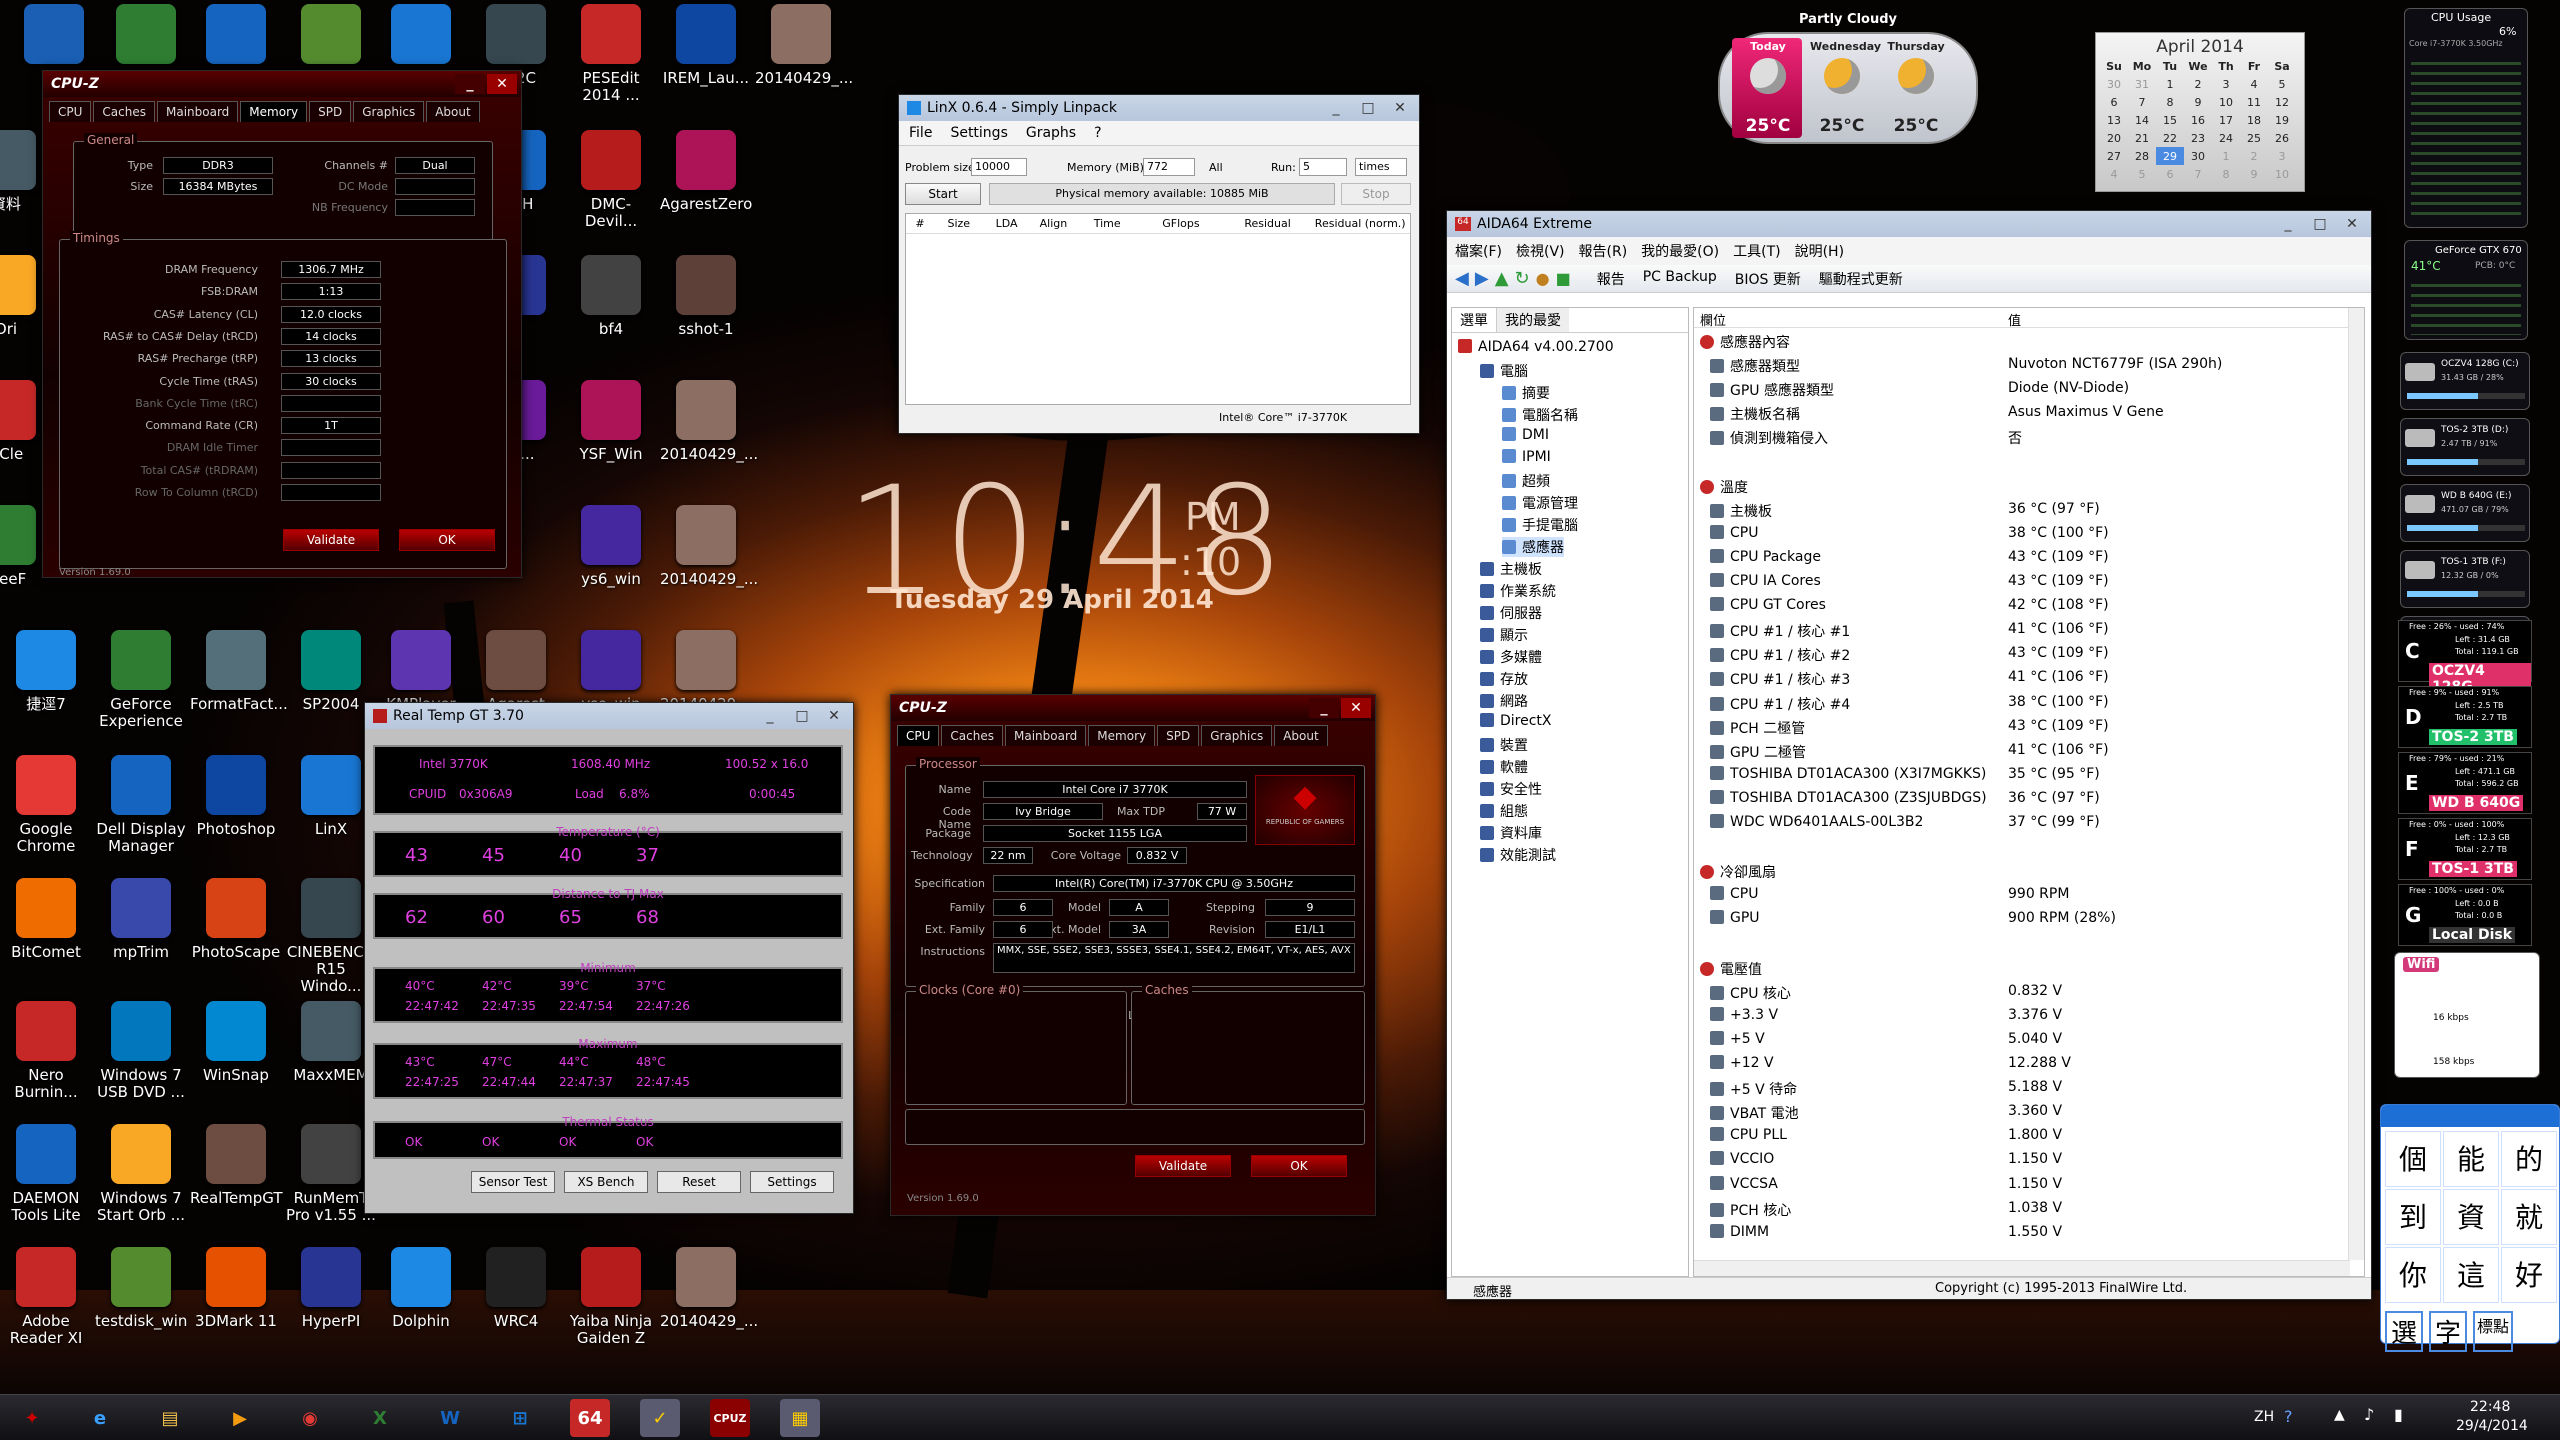 This screenshot has height=1440, width=2560. I want to click on toolbar-button: PC Backup, so click(1680, 279).